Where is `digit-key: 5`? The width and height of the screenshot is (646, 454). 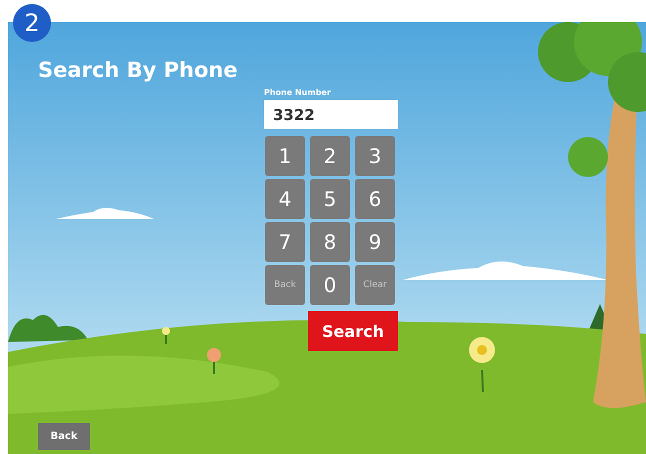 digit-key: 5 is located at coordinates (330, 199).